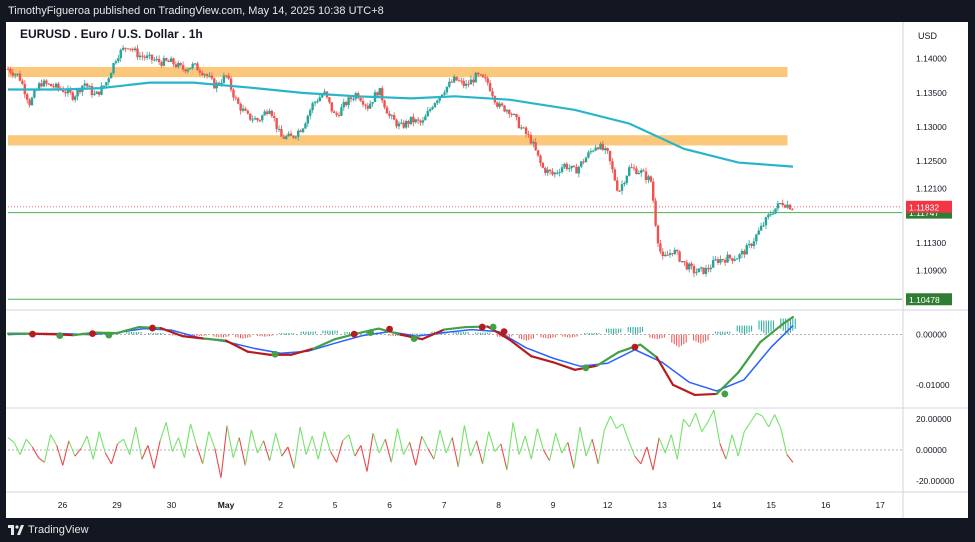 The height and width of the screenshot is (542, 975). What do you see at coordinates (662, 505) in the screenshot?
I see `time-tick-label: 13` at bounding box center [662, 505].